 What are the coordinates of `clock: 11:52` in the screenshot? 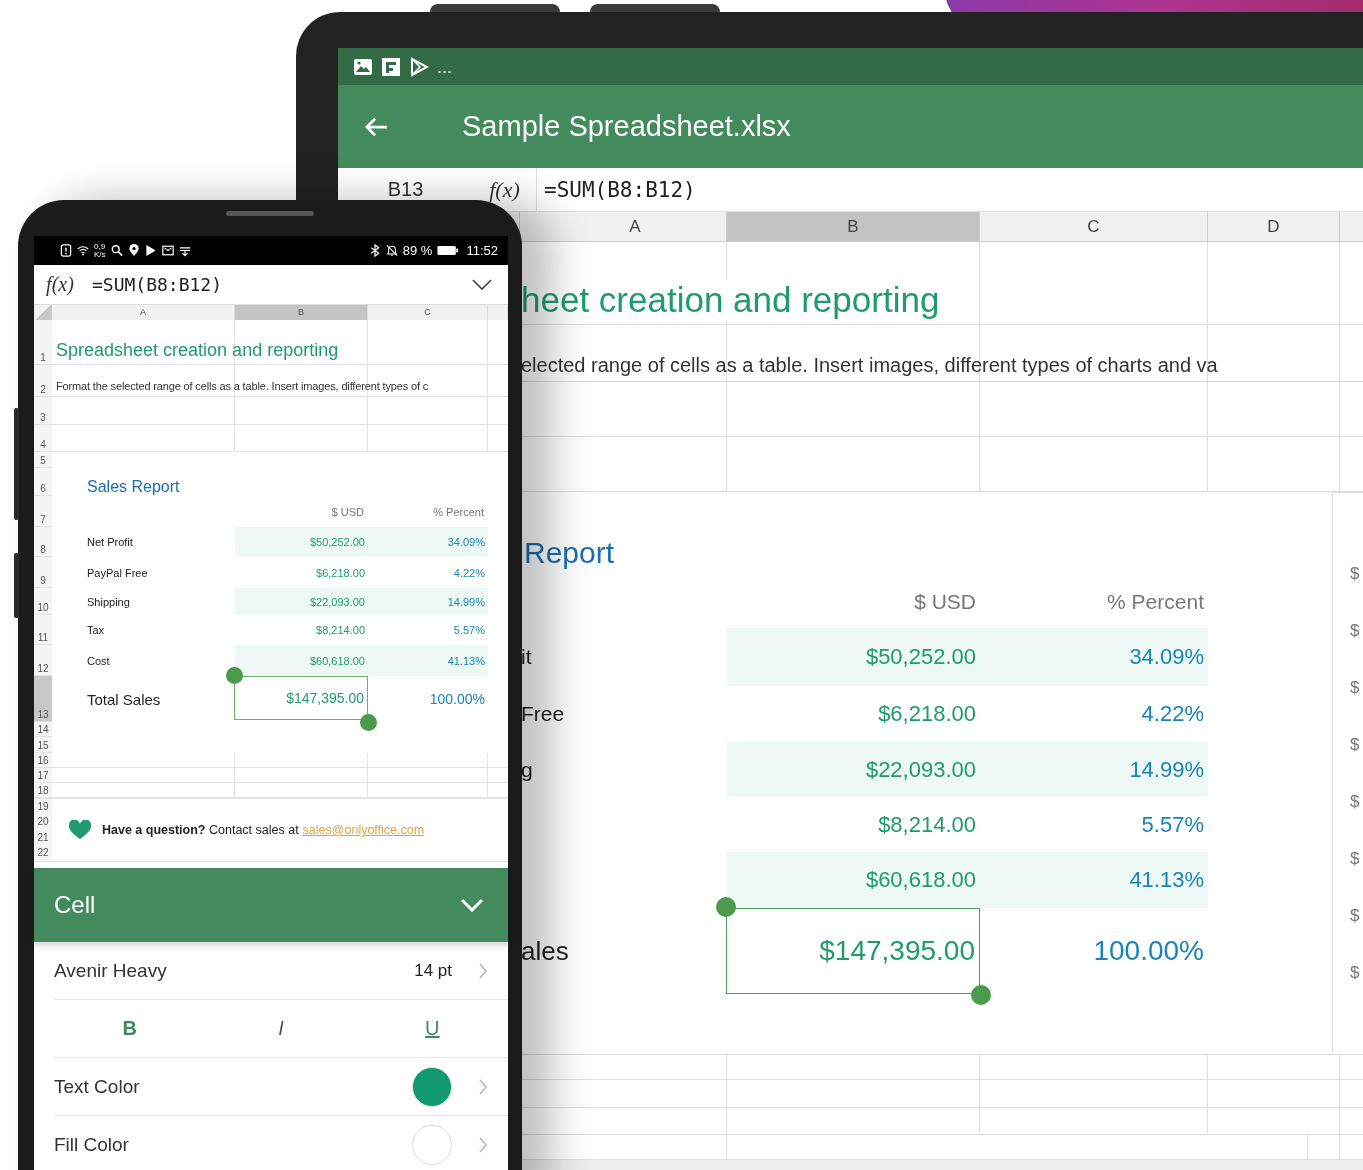 It's located at (482, 250).